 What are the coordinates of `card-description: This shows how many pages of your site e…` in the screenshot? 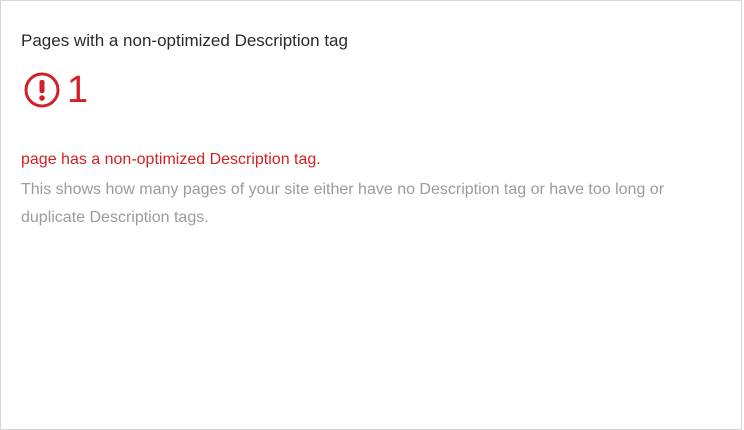 It's located at (343, 203).